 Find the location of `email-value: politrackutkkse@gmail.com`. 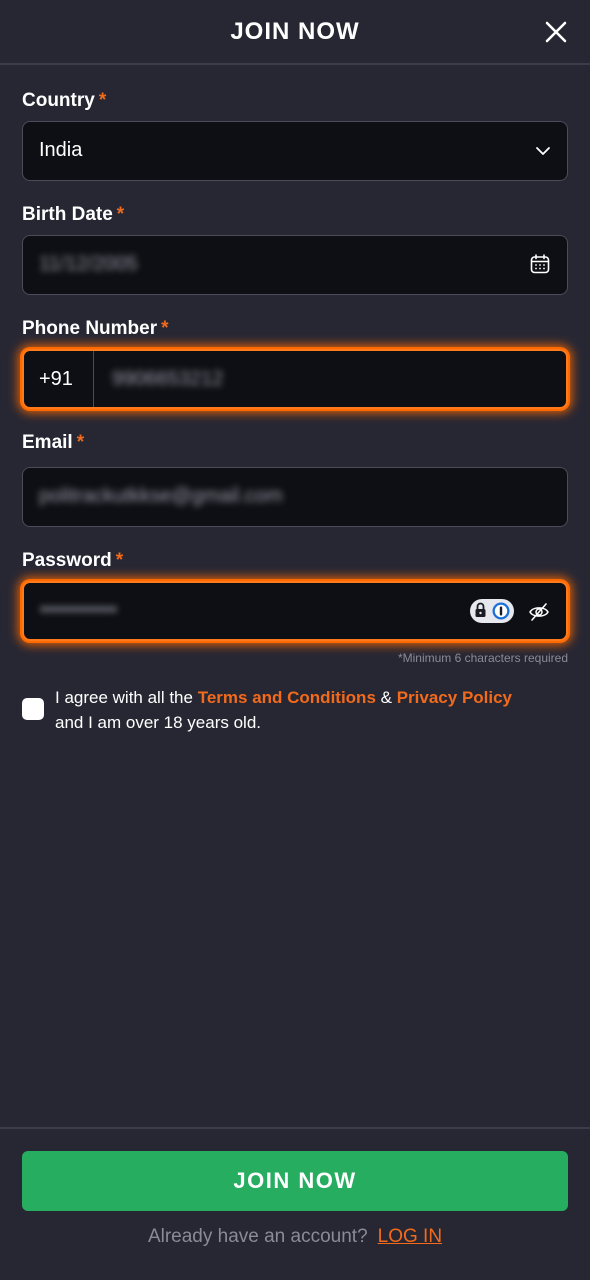

email-value: politrackutkkse@gmail.com is located at coordinates (161, 496).